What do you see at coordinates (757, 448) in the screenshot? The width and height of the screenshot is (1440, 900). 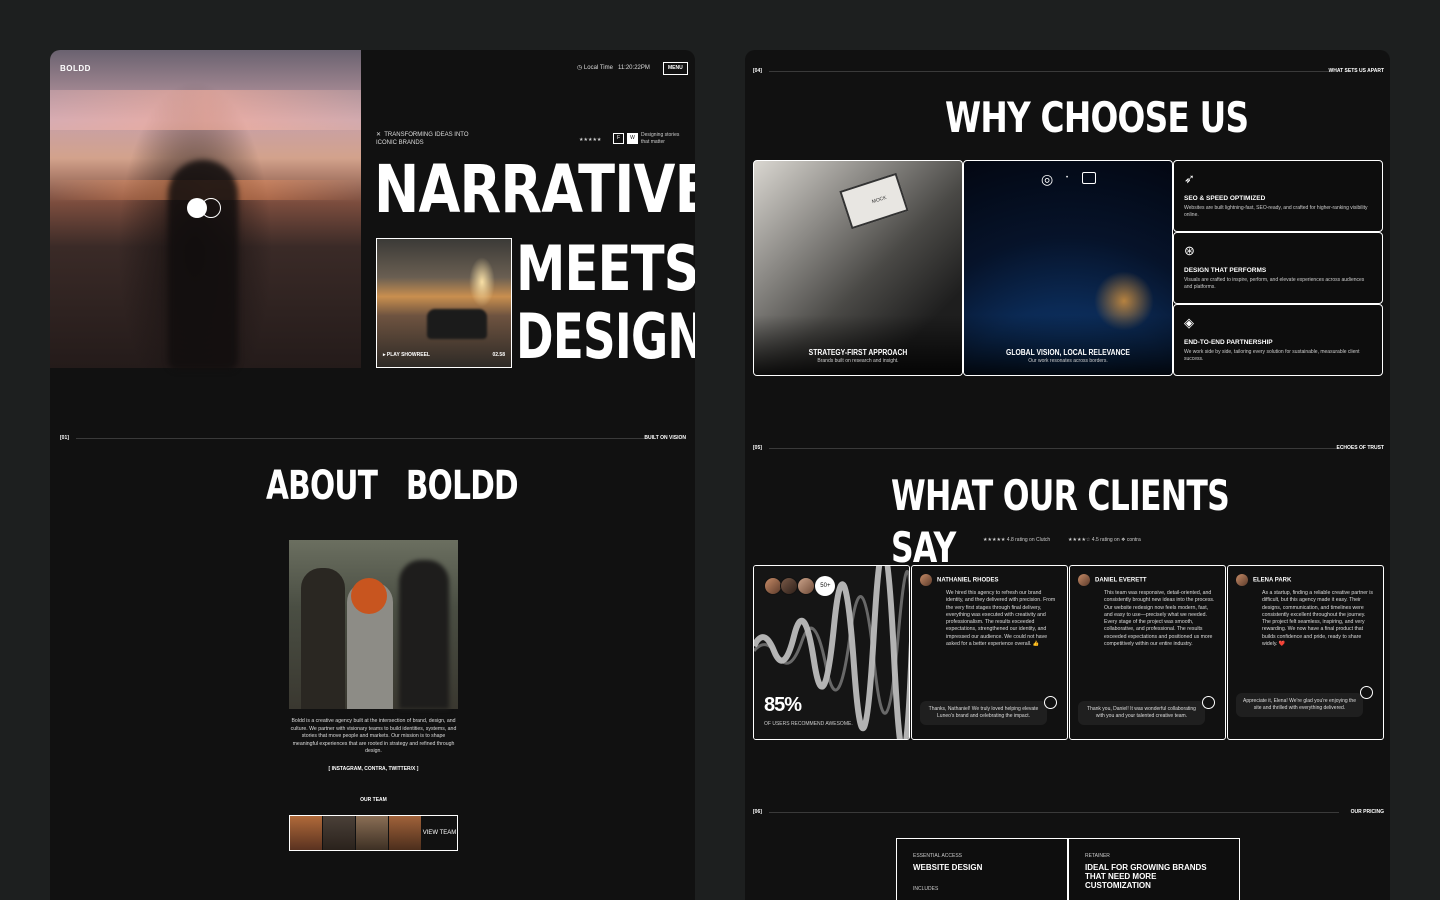 I see `section-number: [05]` at bounding box center [757, 448].